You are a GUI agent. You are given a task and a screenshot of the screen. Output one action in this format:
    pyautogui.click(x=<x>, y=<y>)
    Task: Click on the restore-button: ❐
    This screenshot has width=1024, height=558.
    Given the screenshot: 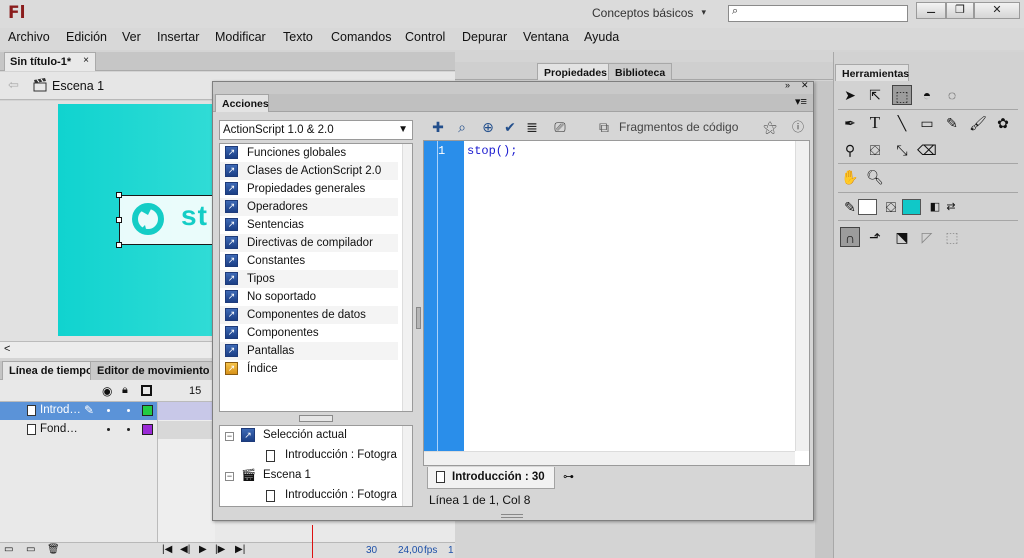 What is the action you would take?
    pyautogui.click(x=960, y=10)
    